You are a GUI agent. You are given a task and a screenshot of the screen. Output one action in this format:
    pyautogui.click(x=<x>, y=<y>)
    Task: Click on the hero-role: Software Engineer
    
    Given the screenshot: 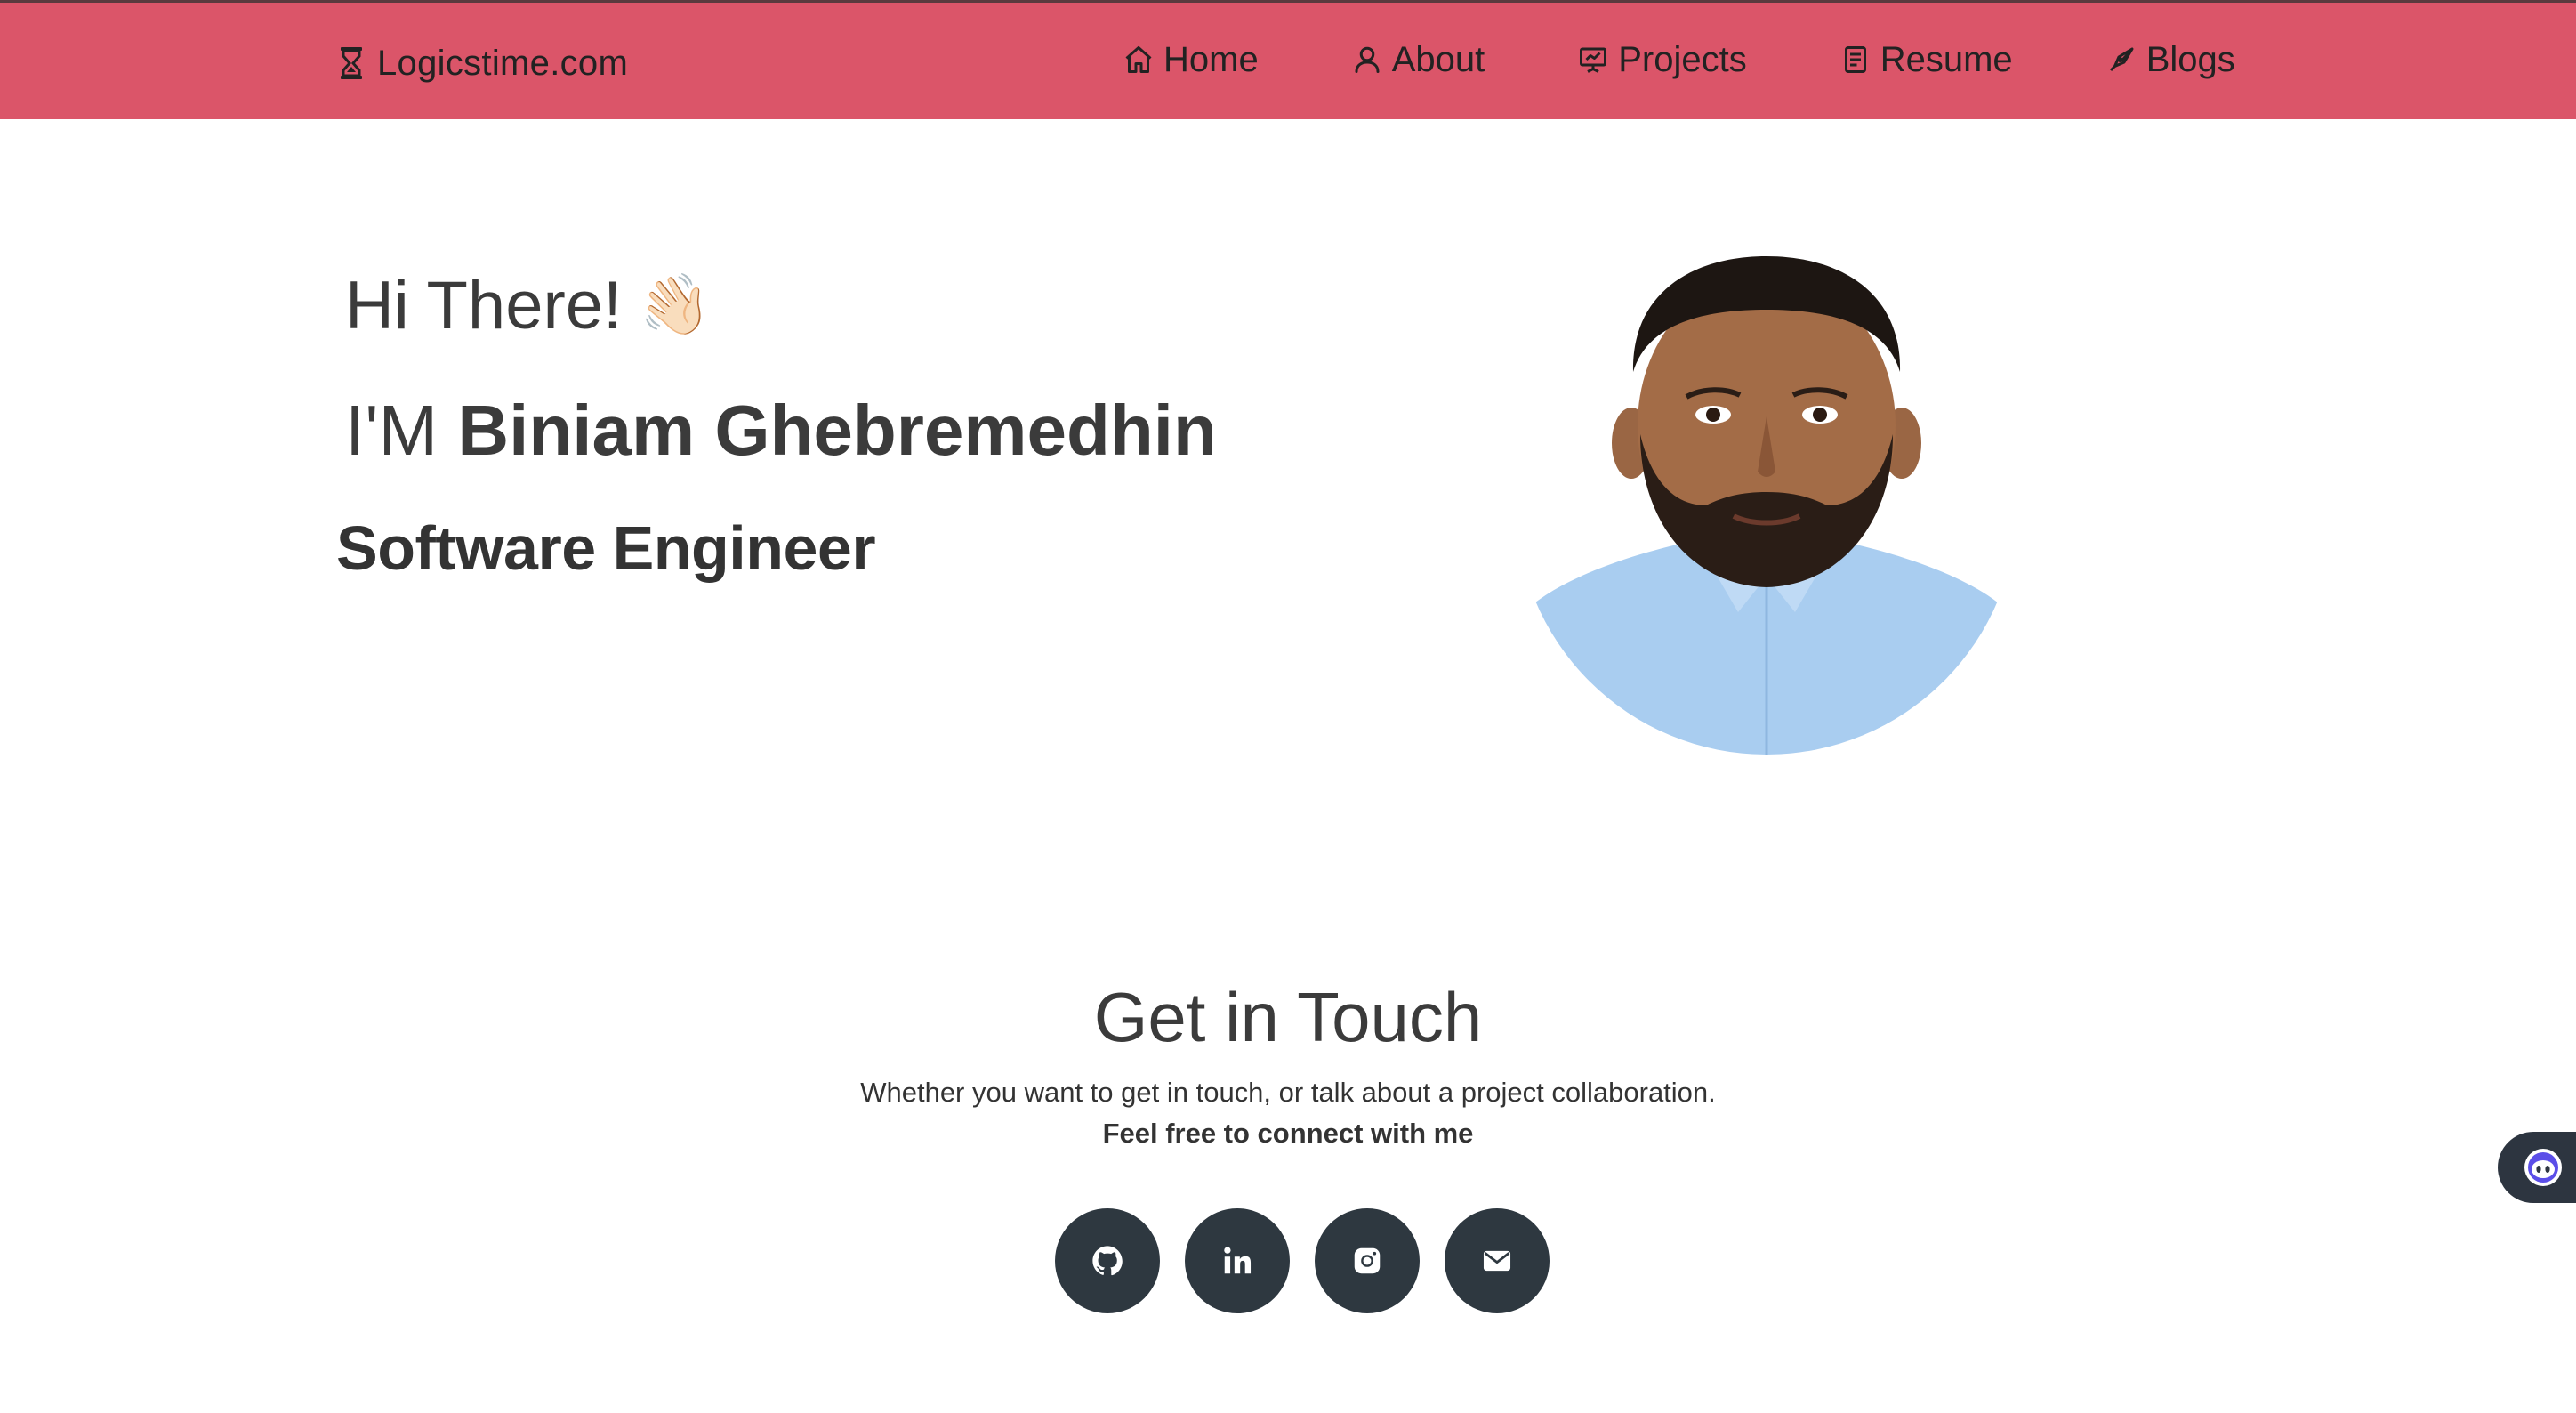 What is the action you would take?
    pyautogui.click(x=606, y=548)
    